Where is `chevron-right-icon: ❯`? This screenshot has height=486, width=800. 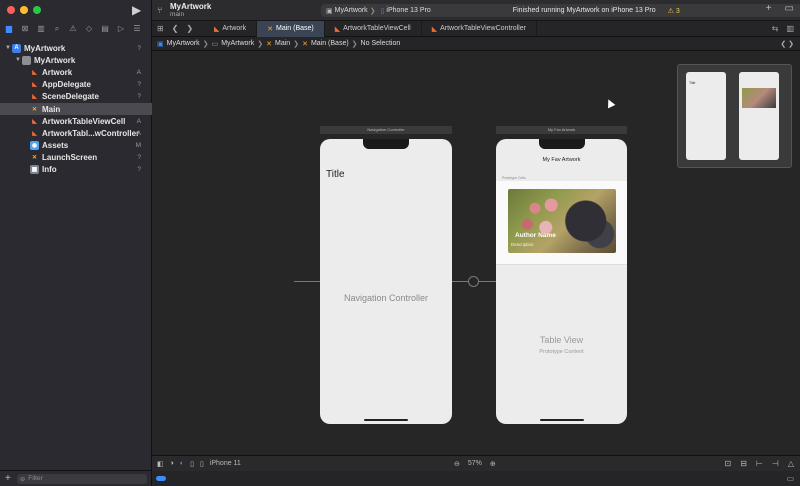 chevron-right-icon: ❯ is located at coordinates (372, 11).